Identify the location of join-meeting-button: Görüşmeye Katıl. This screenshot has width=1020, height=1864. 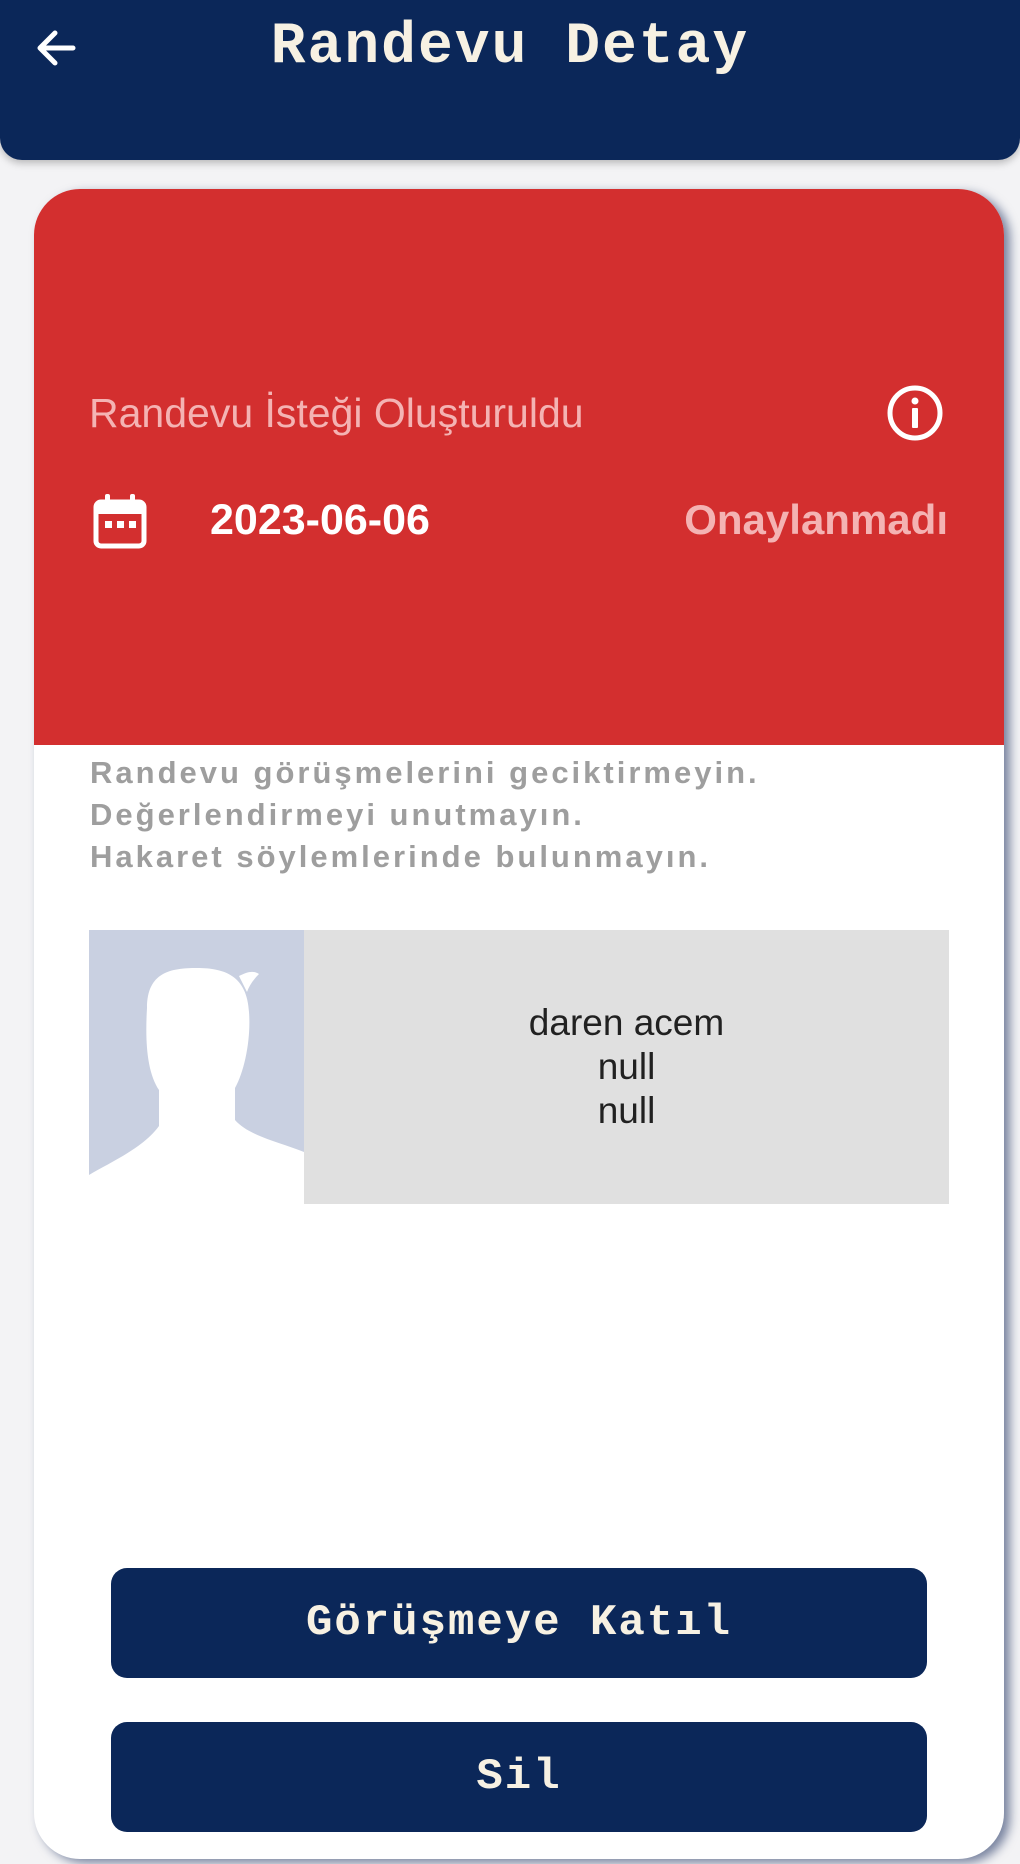
(519, 1623).